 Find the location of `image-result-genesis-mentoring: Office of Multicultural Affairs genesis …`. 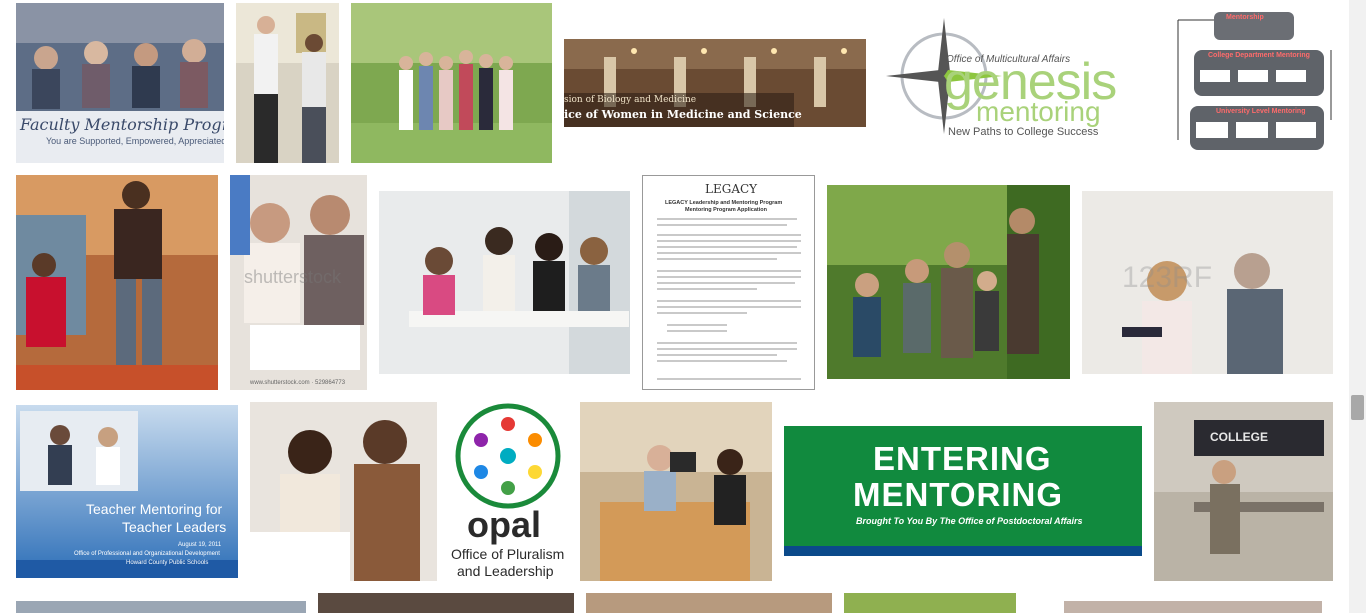

image-result-genesis-mentoring: Office of Multicultural Affairs genesis … is located at coordinates (1012, 79).